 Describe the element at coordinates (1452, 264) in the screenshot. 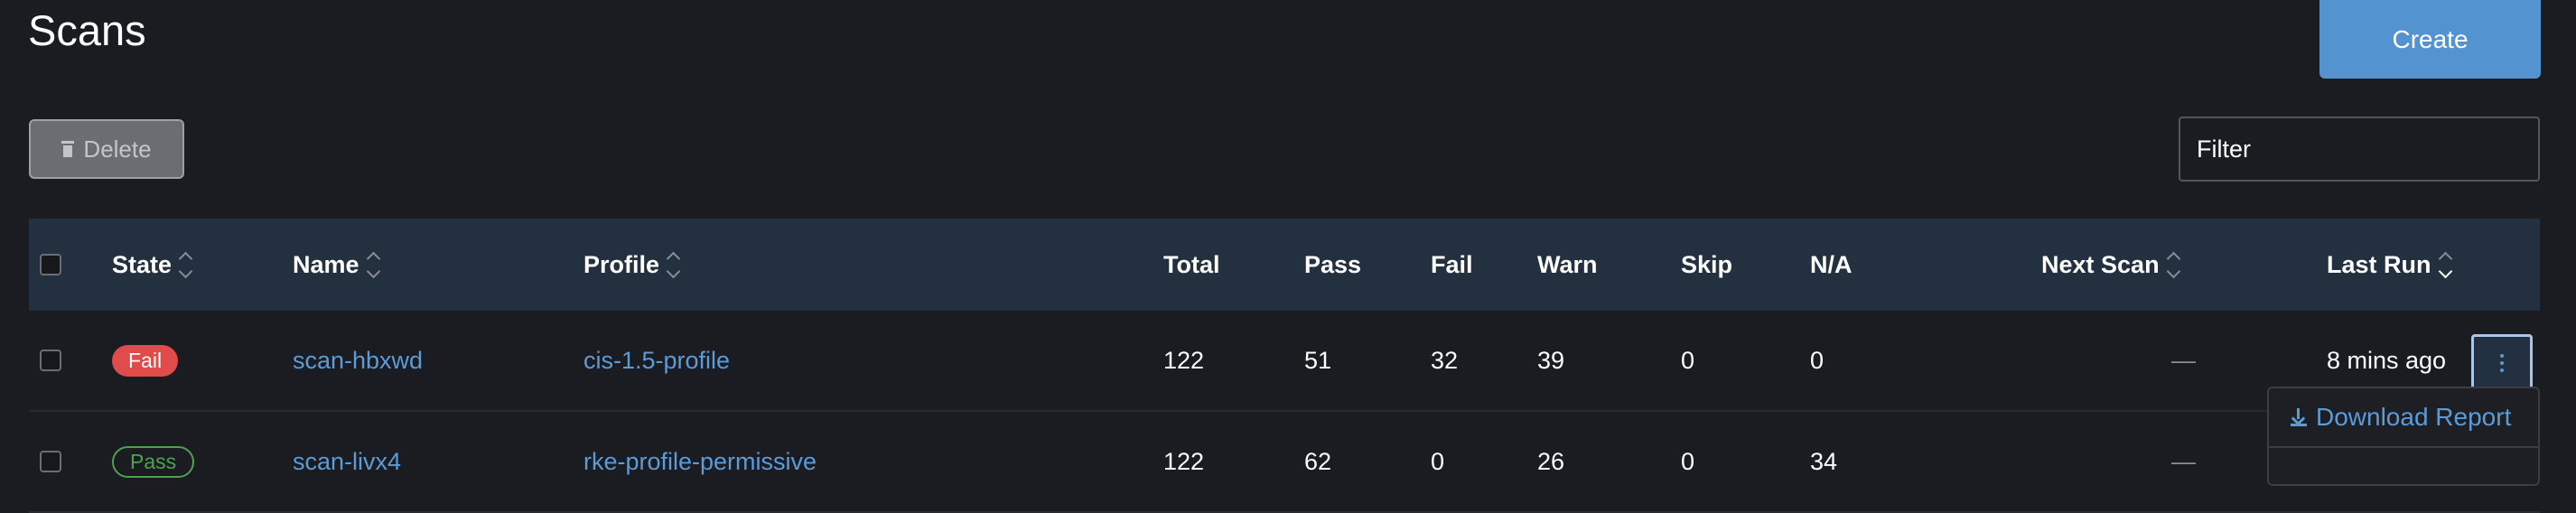

I see `column-header-fail: Fail` at that location.